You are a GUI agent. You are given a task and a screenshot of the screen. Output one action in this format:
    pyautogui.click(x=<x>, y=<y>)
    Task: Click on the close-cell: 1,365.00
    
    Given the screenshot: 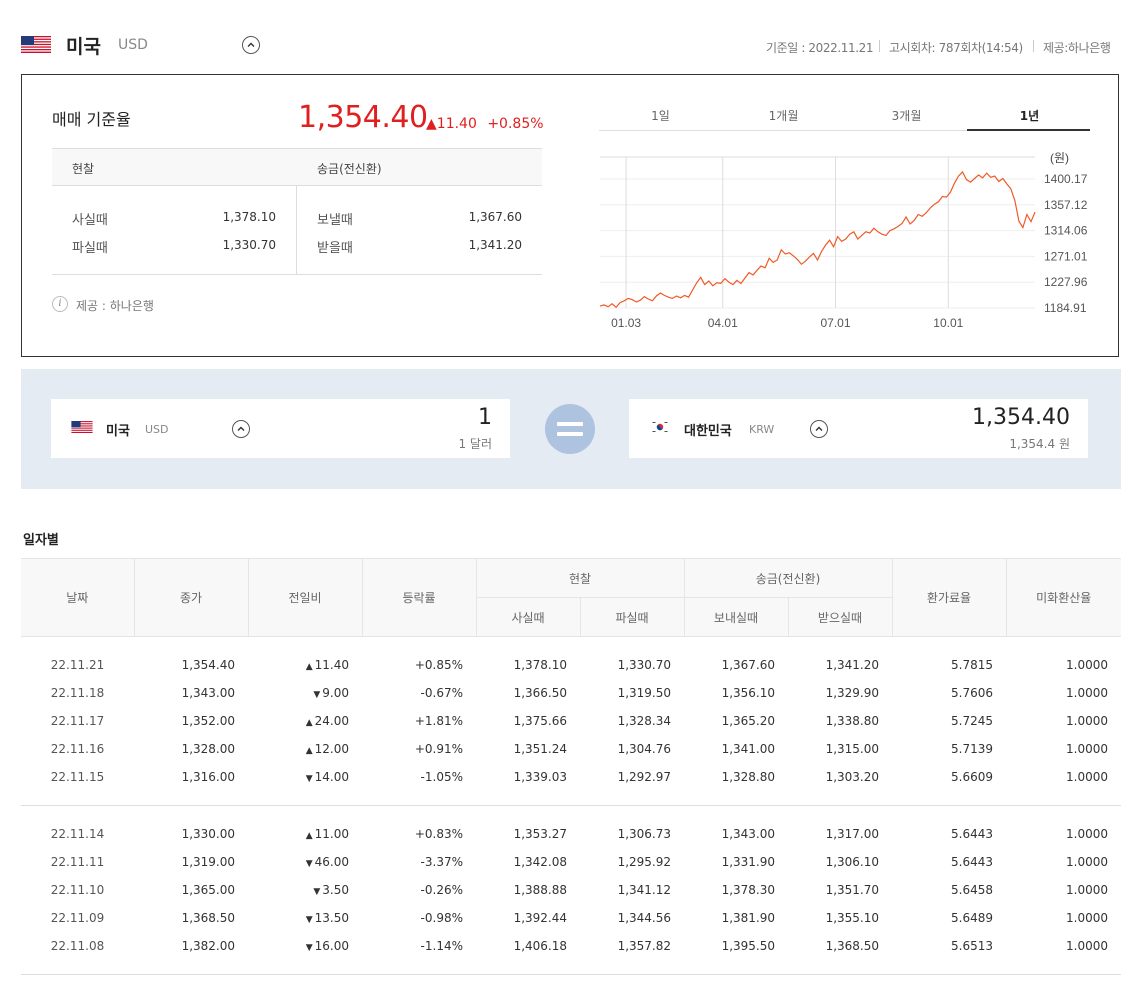 What is the action you would take?
    pyautogui.click(x=208, y=890)
    